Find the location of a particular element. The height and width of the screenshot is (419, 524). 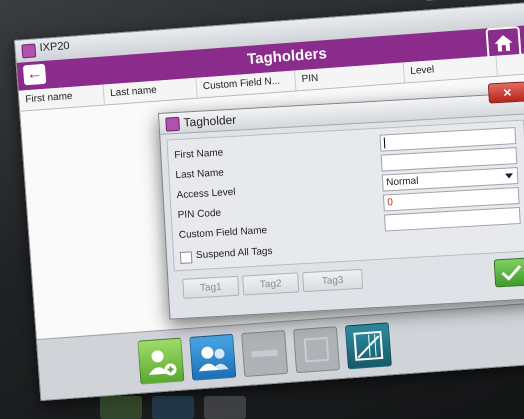

add-tagholder-icon is located at coordinates (162, 363).